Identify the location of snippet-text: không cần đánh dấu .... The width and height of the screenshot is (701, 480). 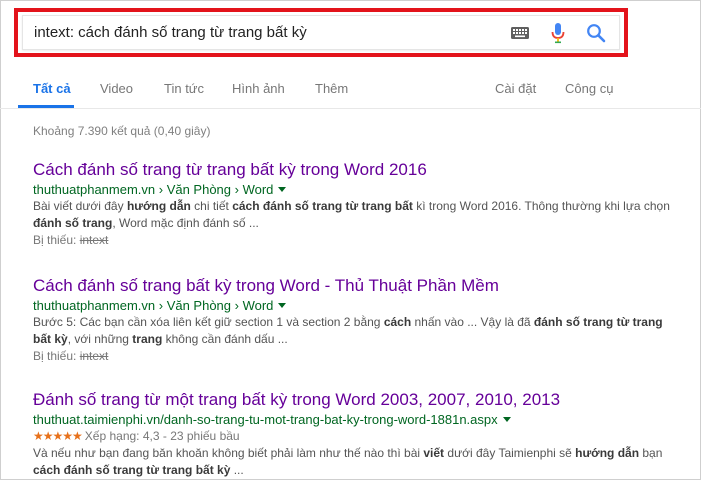
(225, 339).